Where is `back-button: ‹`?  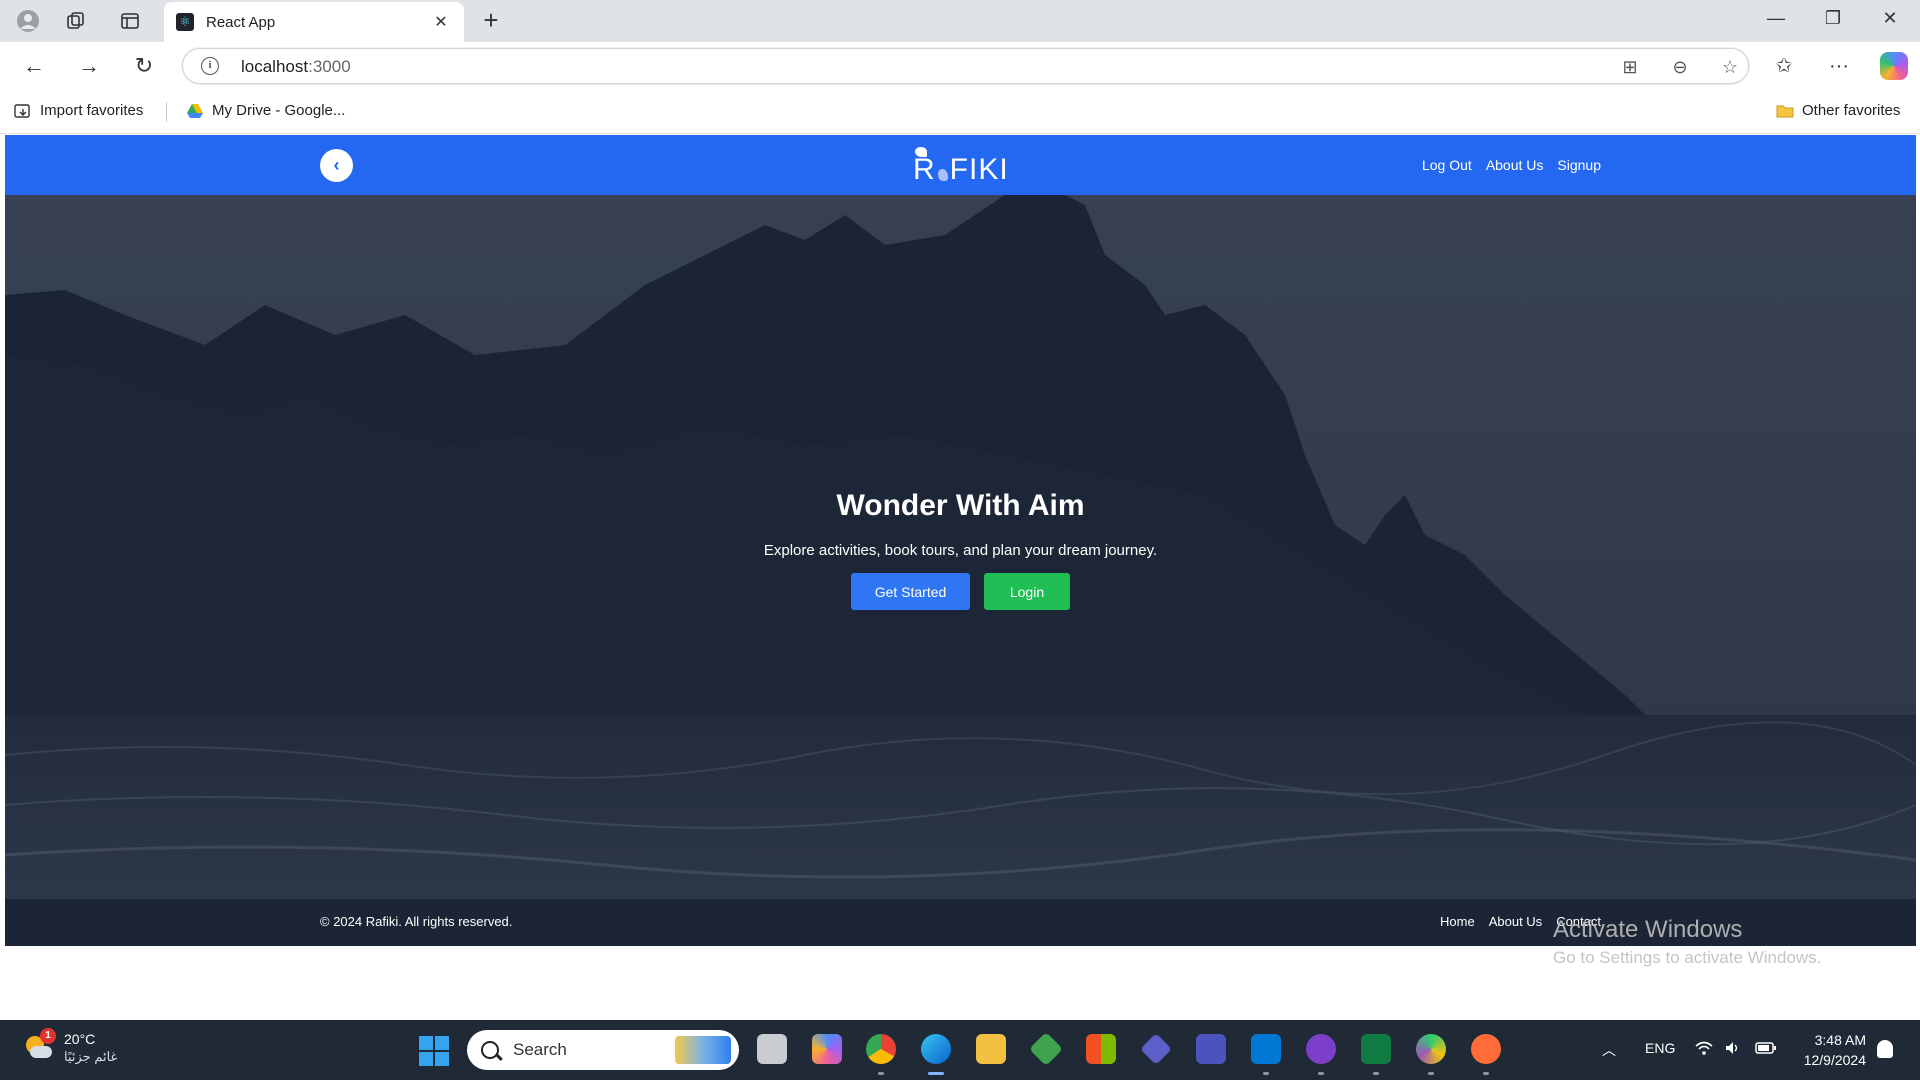
back-button: ‹ is located at coordinates (336, 165).